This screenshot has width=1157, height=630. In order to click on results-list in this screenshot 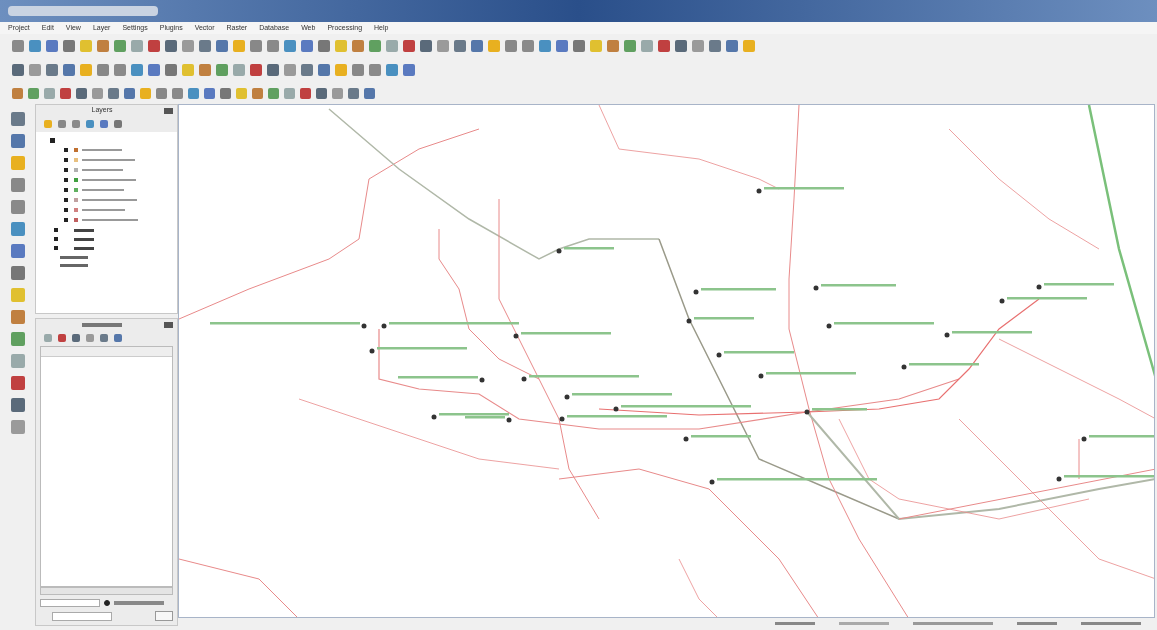, I will do `click(106, 466)`.